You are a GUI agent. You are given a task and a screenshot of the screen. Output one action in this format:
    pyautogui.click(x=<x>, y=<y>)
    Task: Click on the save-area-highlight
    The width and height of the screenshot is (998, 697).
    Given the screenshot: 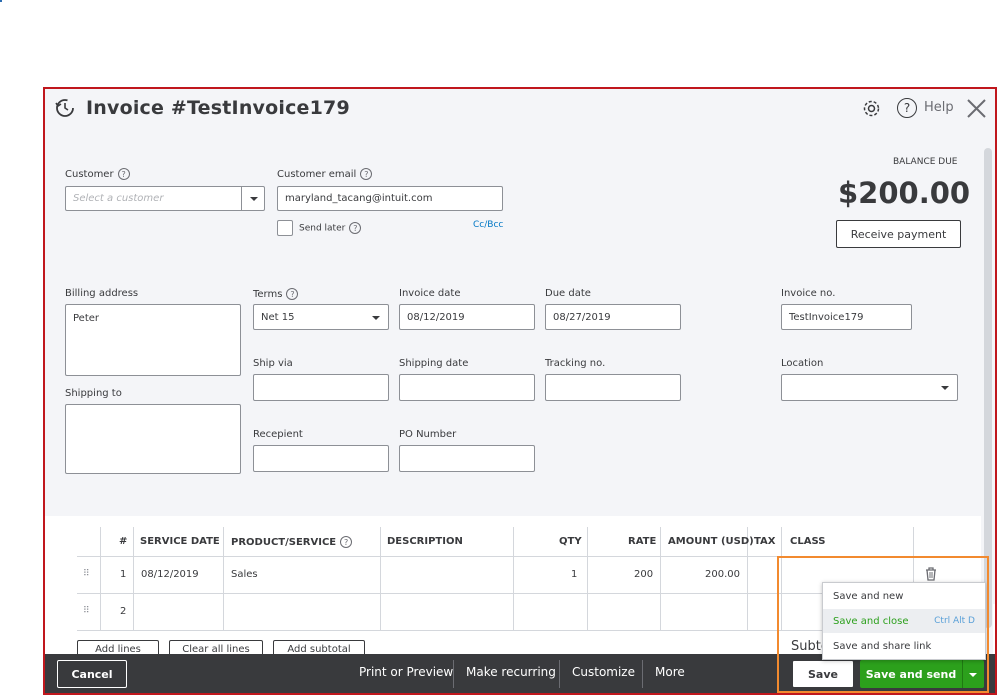 What is the action you would take?
    pyautogui.click(x=883, y=624)
    